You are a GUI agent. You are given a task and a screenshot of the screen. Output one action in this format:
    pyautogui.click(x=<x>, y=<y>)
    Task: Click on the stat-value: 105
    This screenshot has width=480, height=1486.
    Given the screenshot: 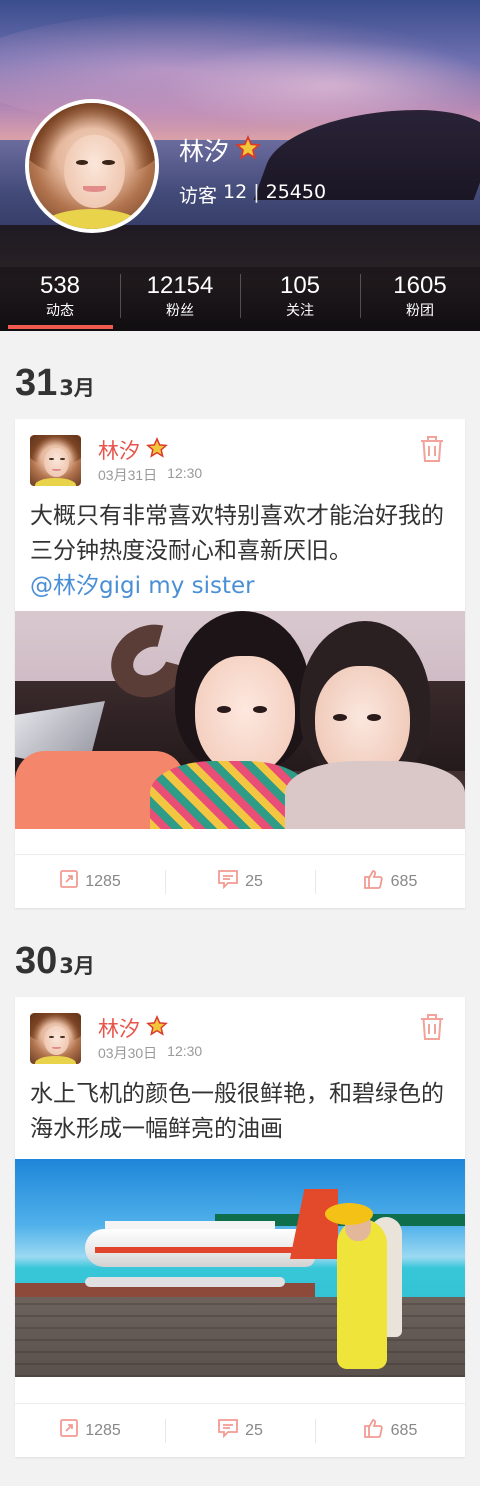 What is the action you would take?
    pyautogui.click(x=300, y=285)
    